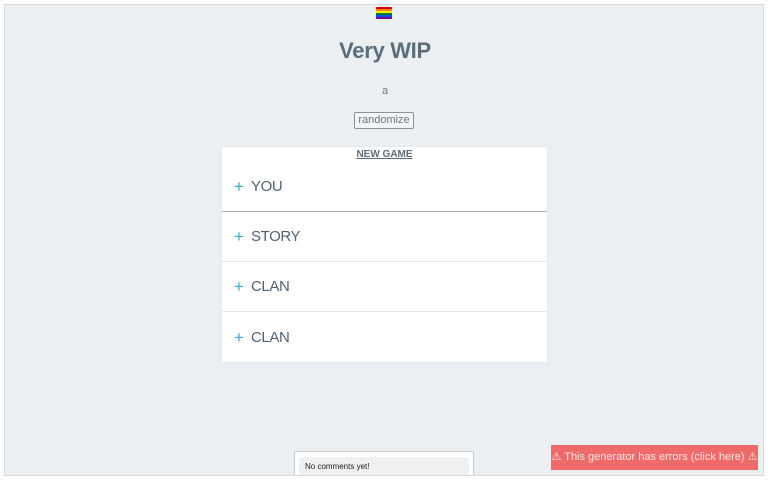  Describe the element at coordinates (385, 50) in the screenshot. I see `page-title: Very WIP` at that location.